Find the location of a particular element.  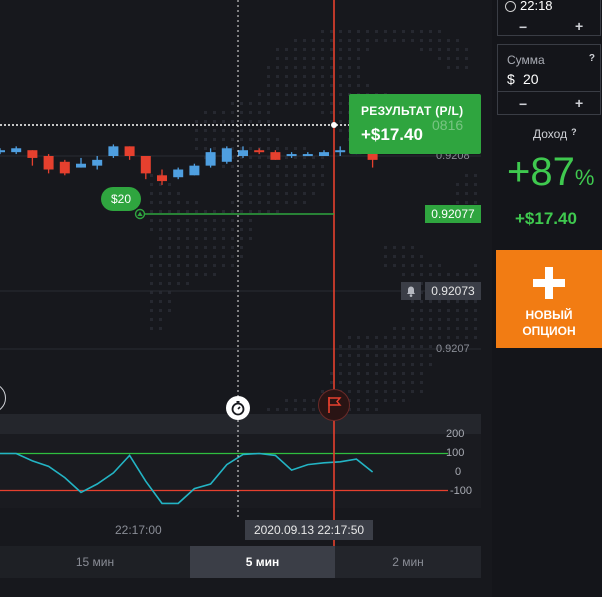

profit-percent: +87% is located at coordinates (550, 172).